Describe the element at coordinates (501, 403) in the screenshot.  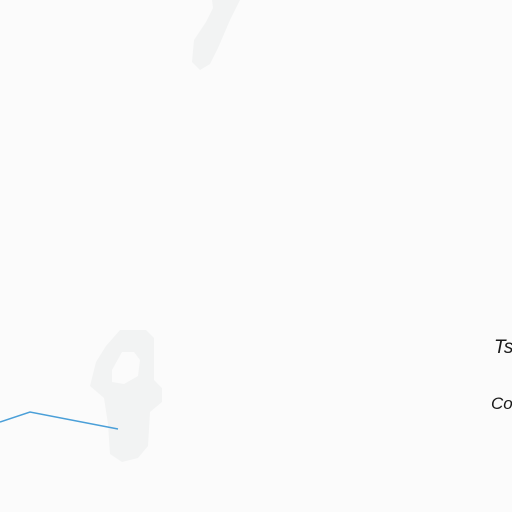
I see `place-label-co: Co` at that location.